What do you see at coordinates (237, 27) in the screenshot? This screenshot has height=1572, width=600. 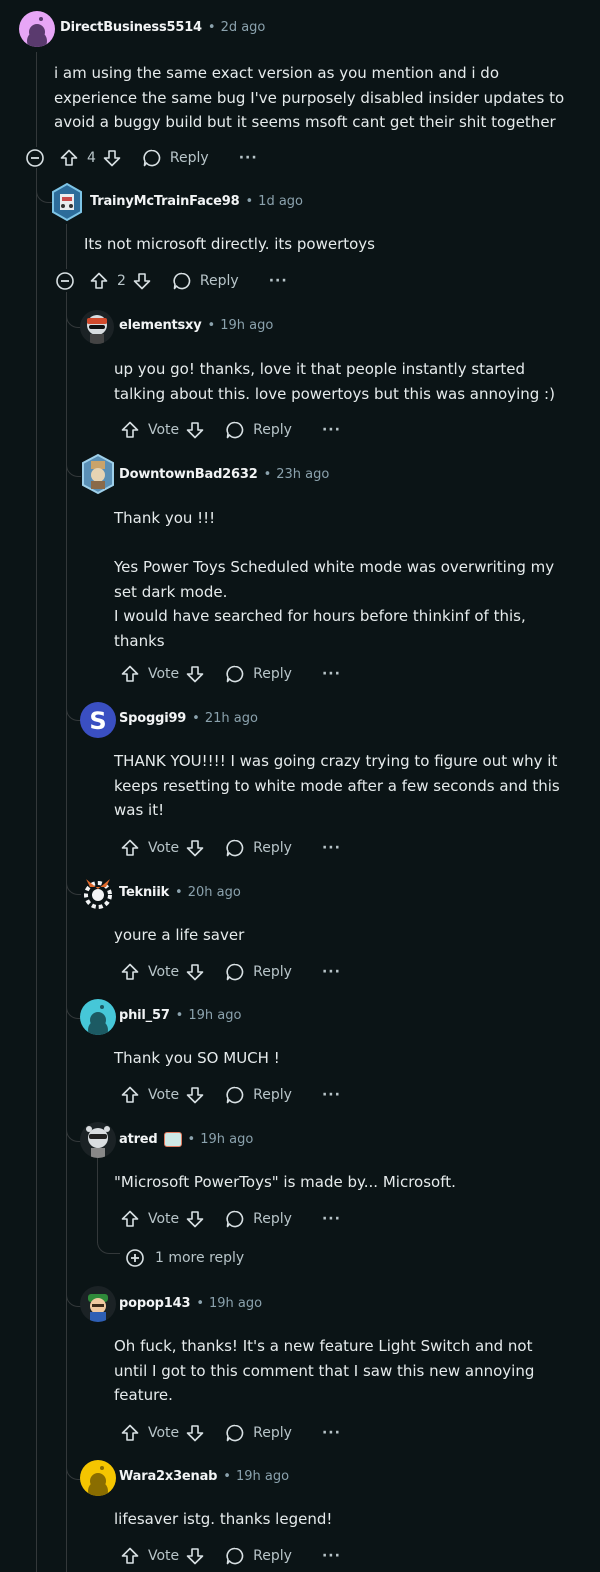 I see `timestamp: 2d ago` at bounding box center [237, 27].